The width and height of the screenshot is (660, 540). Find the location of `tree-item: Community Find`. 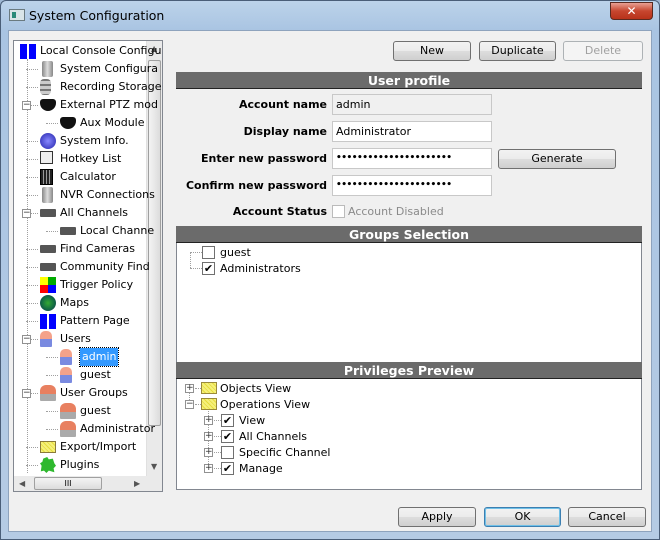

tree-item: Community Find is located at coordinates (82, 267).